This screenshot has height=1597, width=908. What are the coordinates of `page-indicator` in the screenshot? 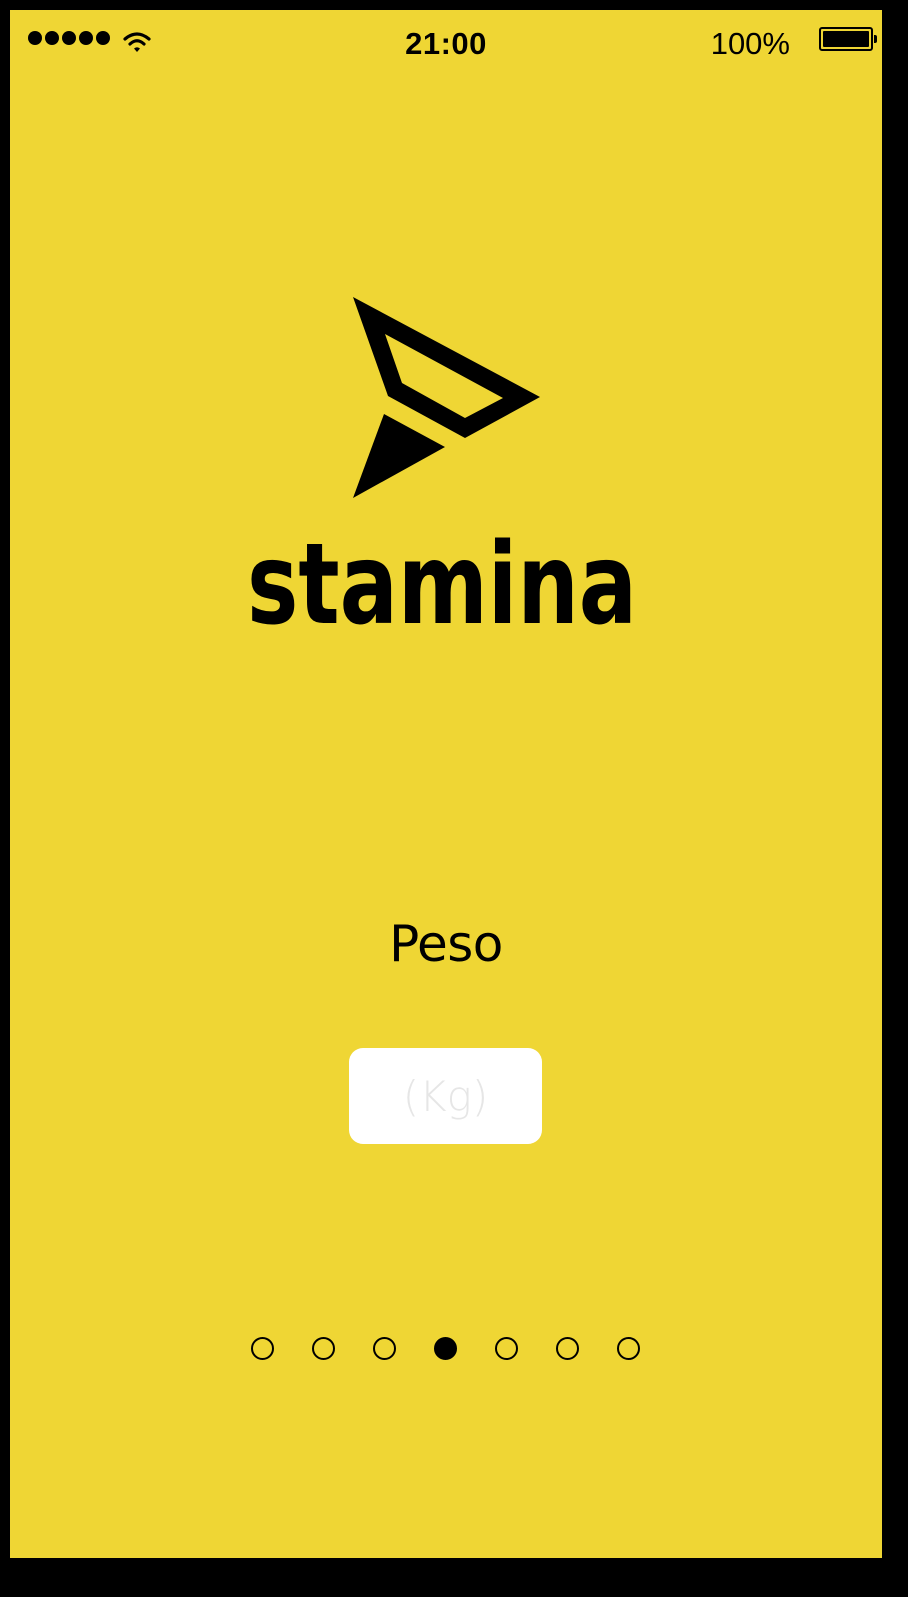 It's located at (445, 1348).